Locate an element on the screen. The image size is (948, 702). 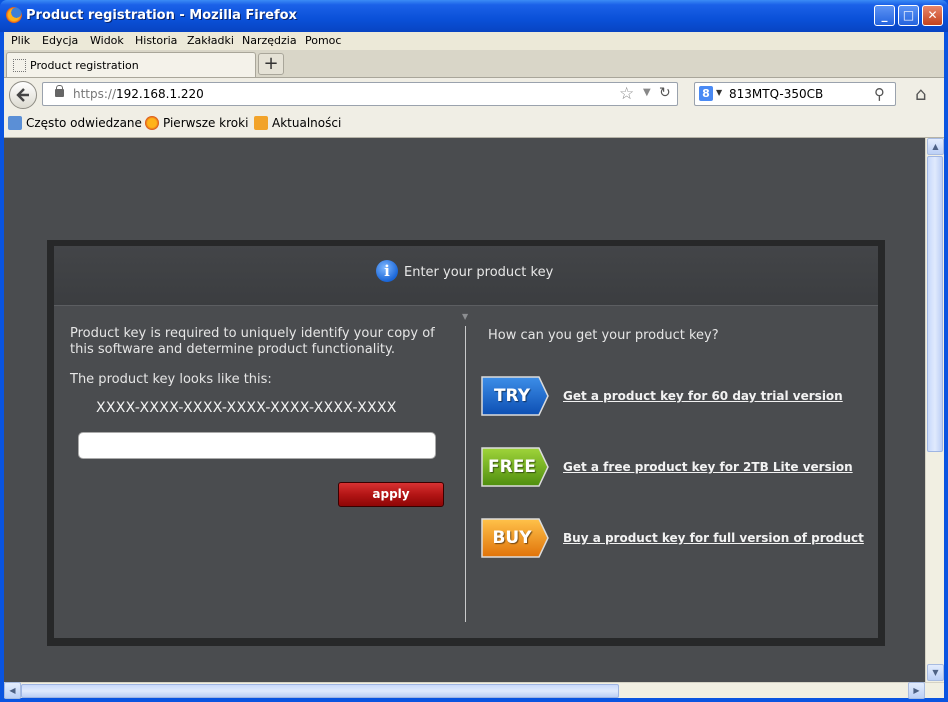
firefox-icon is located at coordinates (152, 123).